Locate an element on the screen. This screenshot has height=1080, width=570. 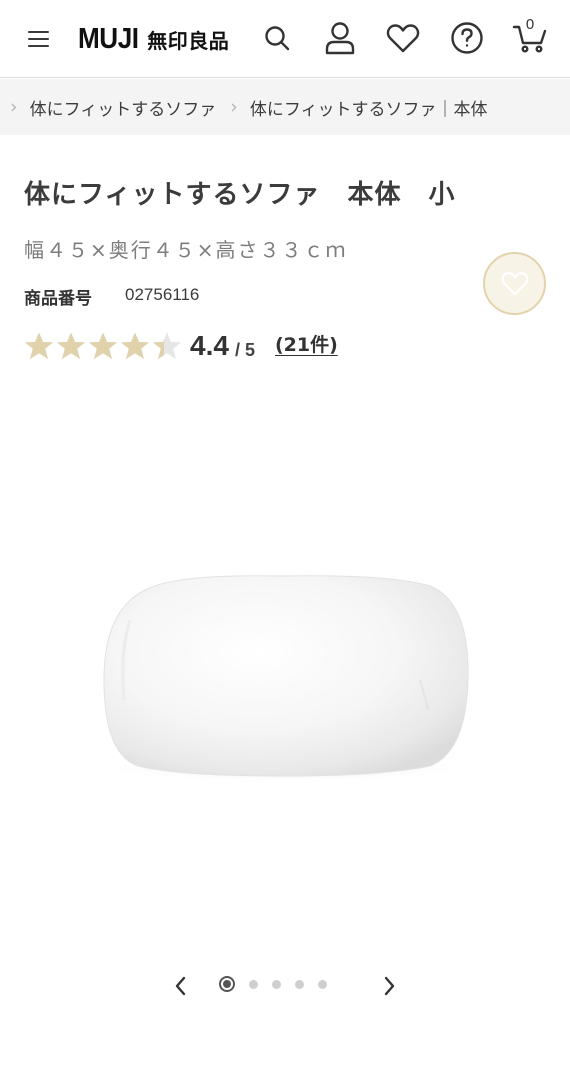
cart-icon: 0 is located at coordinates (530, 37).